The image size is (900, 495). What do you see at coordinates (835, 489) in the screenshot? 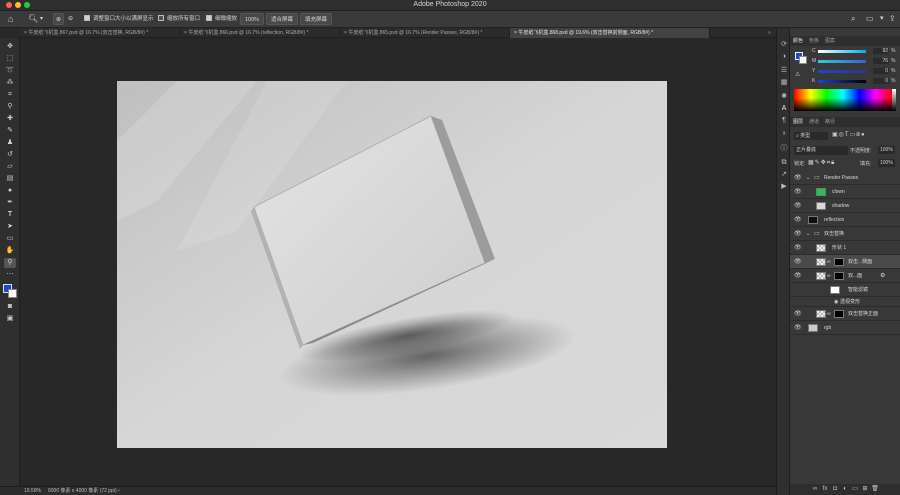
I see `add-mask-icon: ◘` at bounding box center [835, 489].